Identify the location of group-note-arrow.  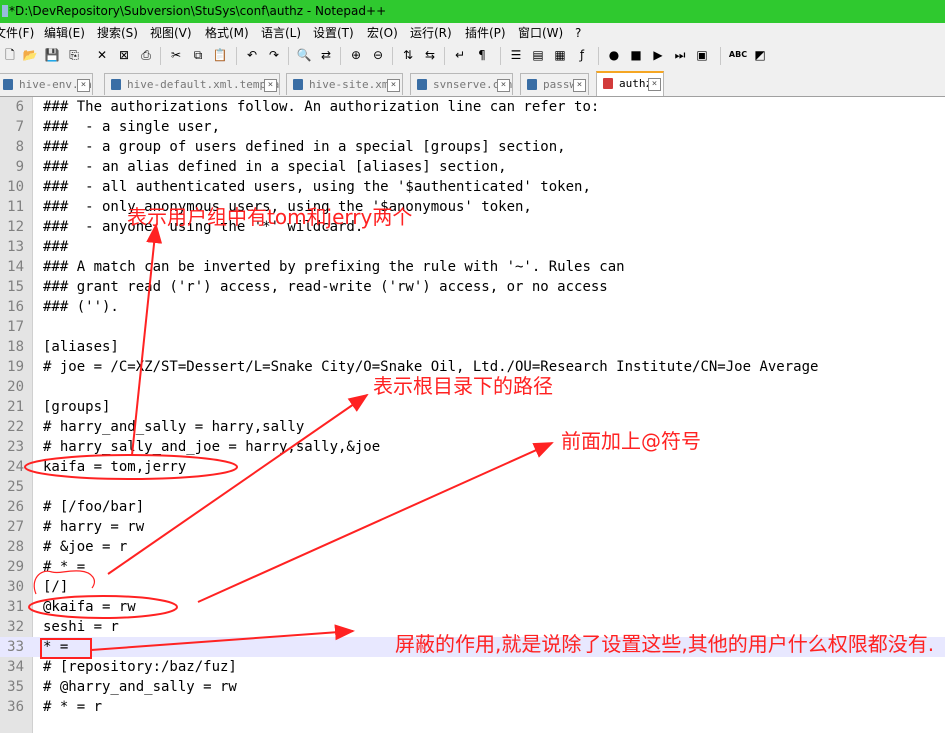
(147, 339).